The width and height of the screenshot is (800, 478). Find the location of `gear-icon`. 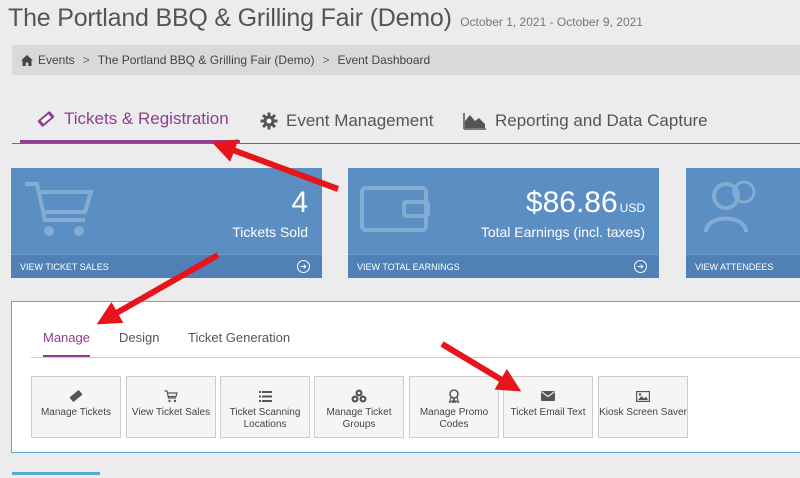

gear-icon is located at coordinates (269, 121).